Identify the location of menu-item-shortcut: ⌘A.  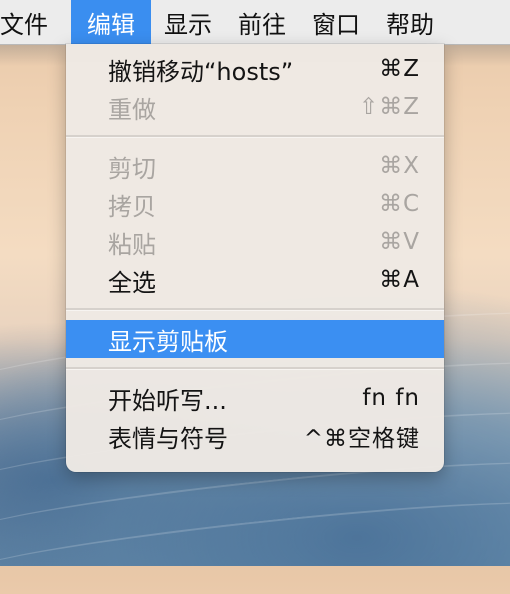
(399, 280).